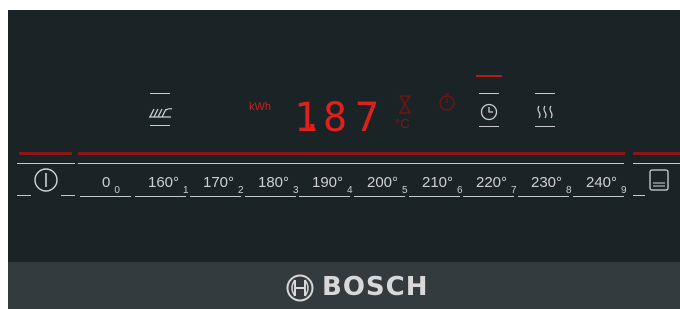 Image resolution: width=680 pixels, height=309 pixels. What do you see at coordinates (602, 182) in the screenshot?
I see `temp-label: 240°` at bounding box center [602, 182].